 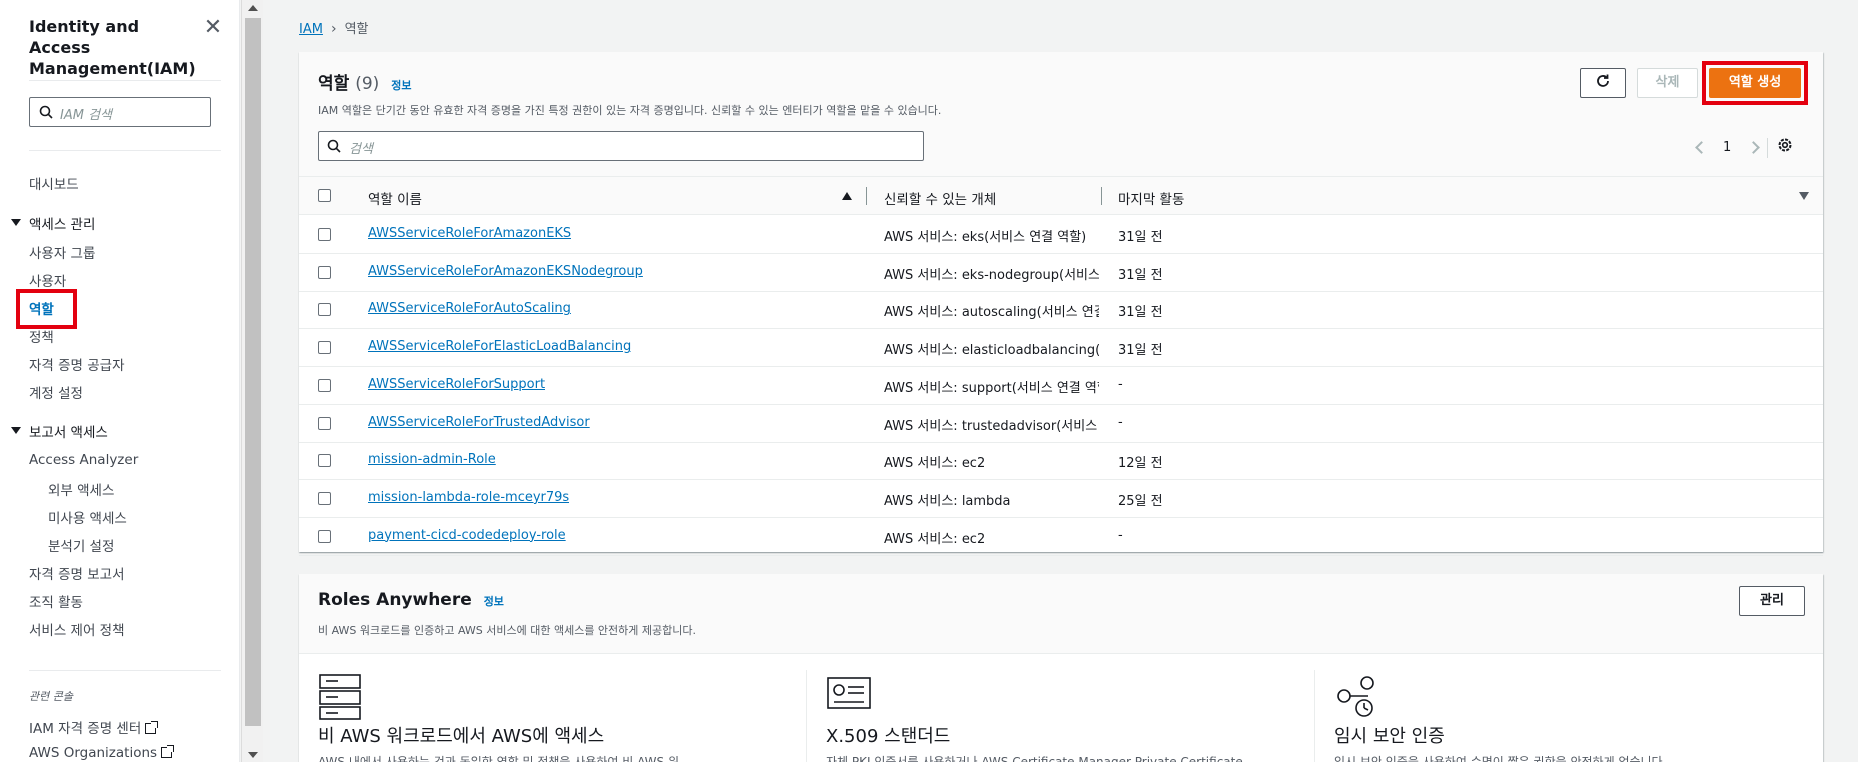 I want to click on table-row: mission-admin-Role AWS 서비스: ec2 12일 전, so click(x=1061, y=461).